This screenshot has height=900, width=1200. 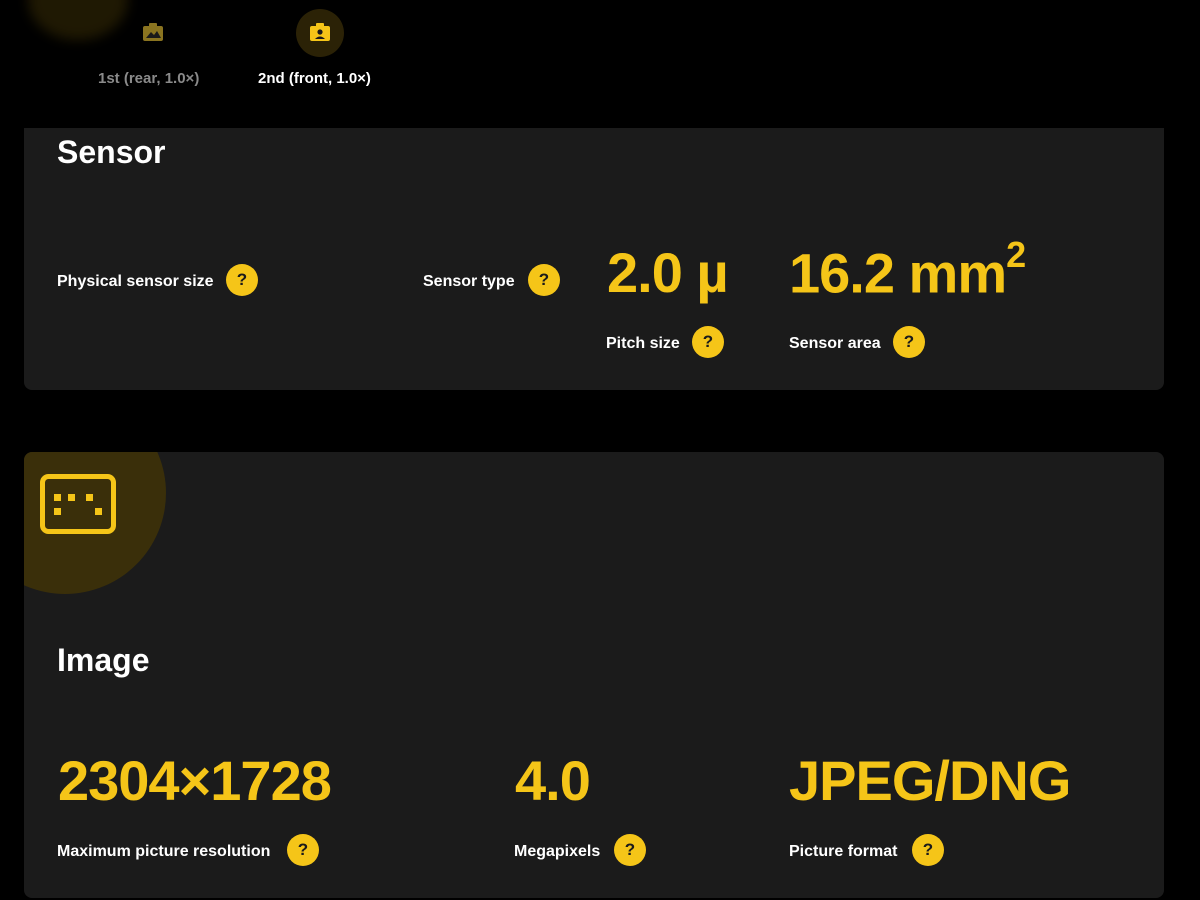 I want to click on sensor-area-exponent: 2, so click(x=1016, y=254).